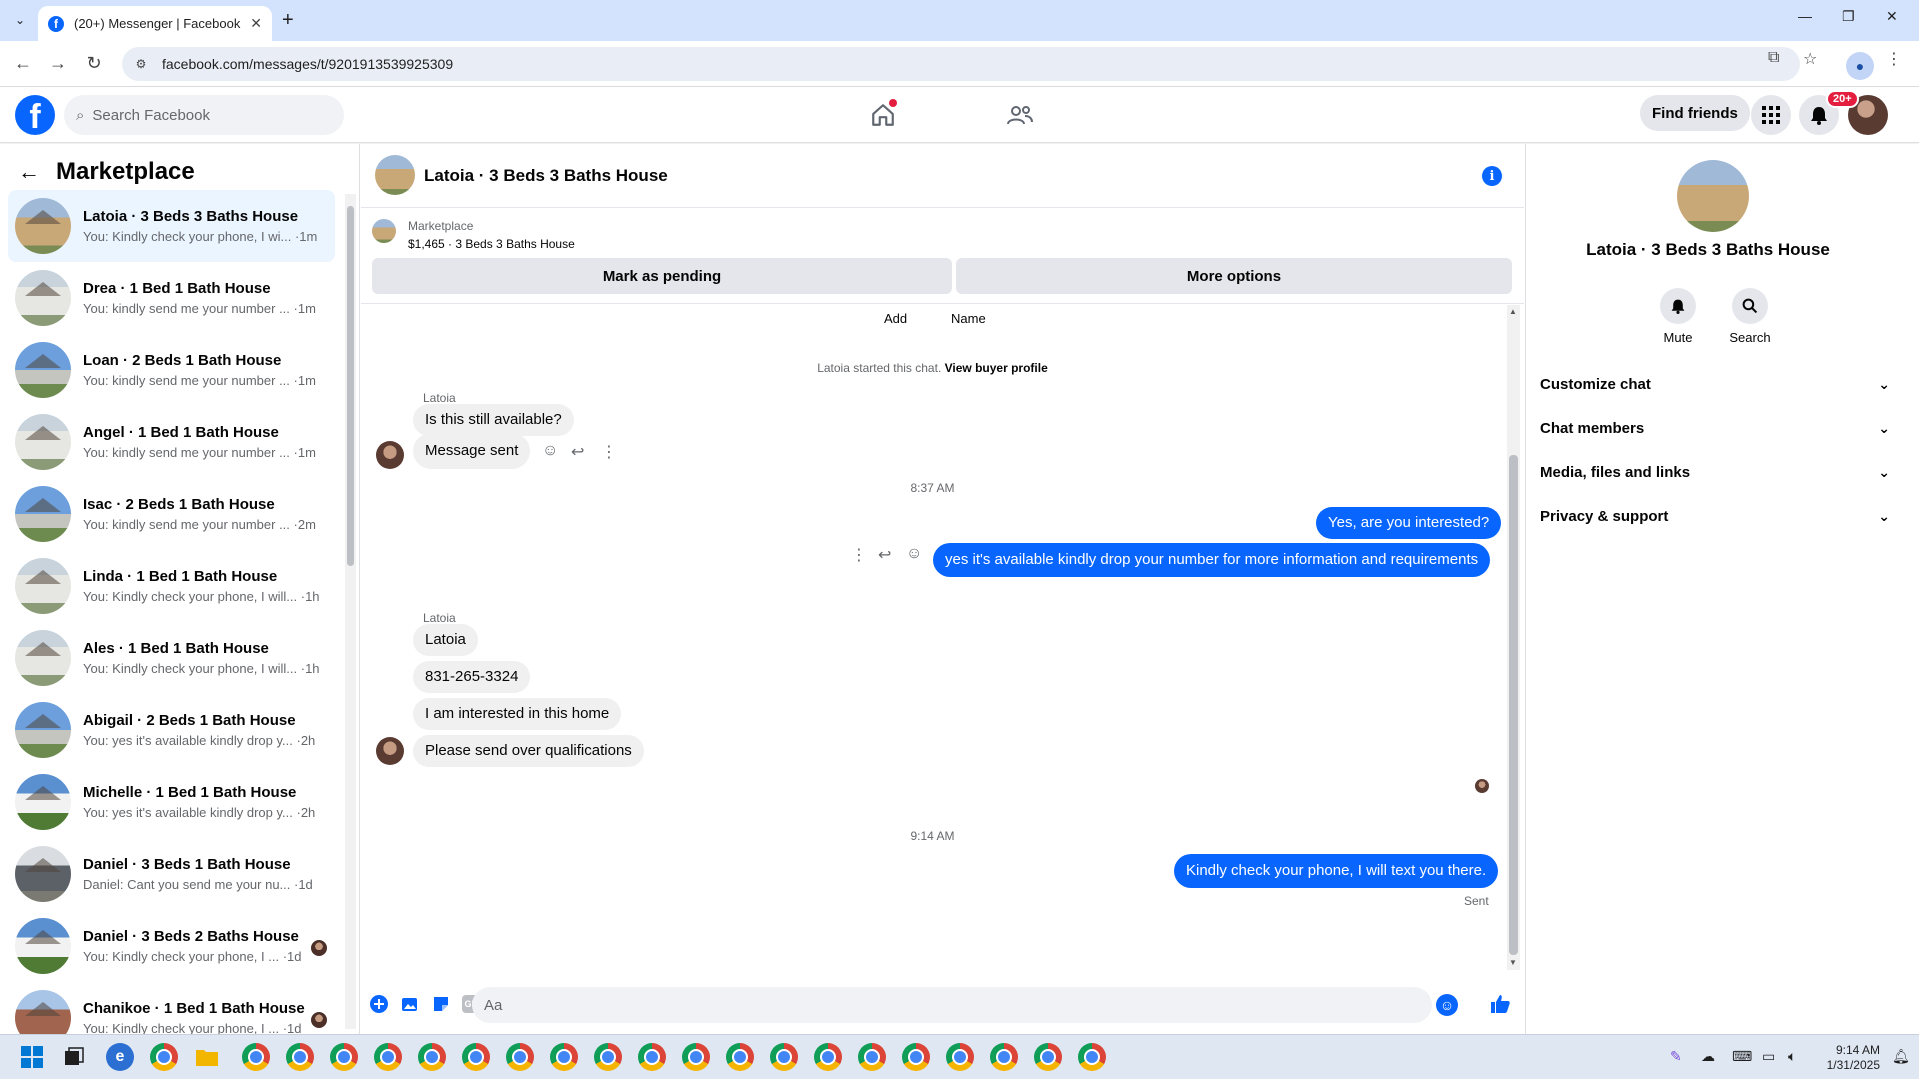  I want to click on incoming-message: Is this still available?, so click(493, 420).